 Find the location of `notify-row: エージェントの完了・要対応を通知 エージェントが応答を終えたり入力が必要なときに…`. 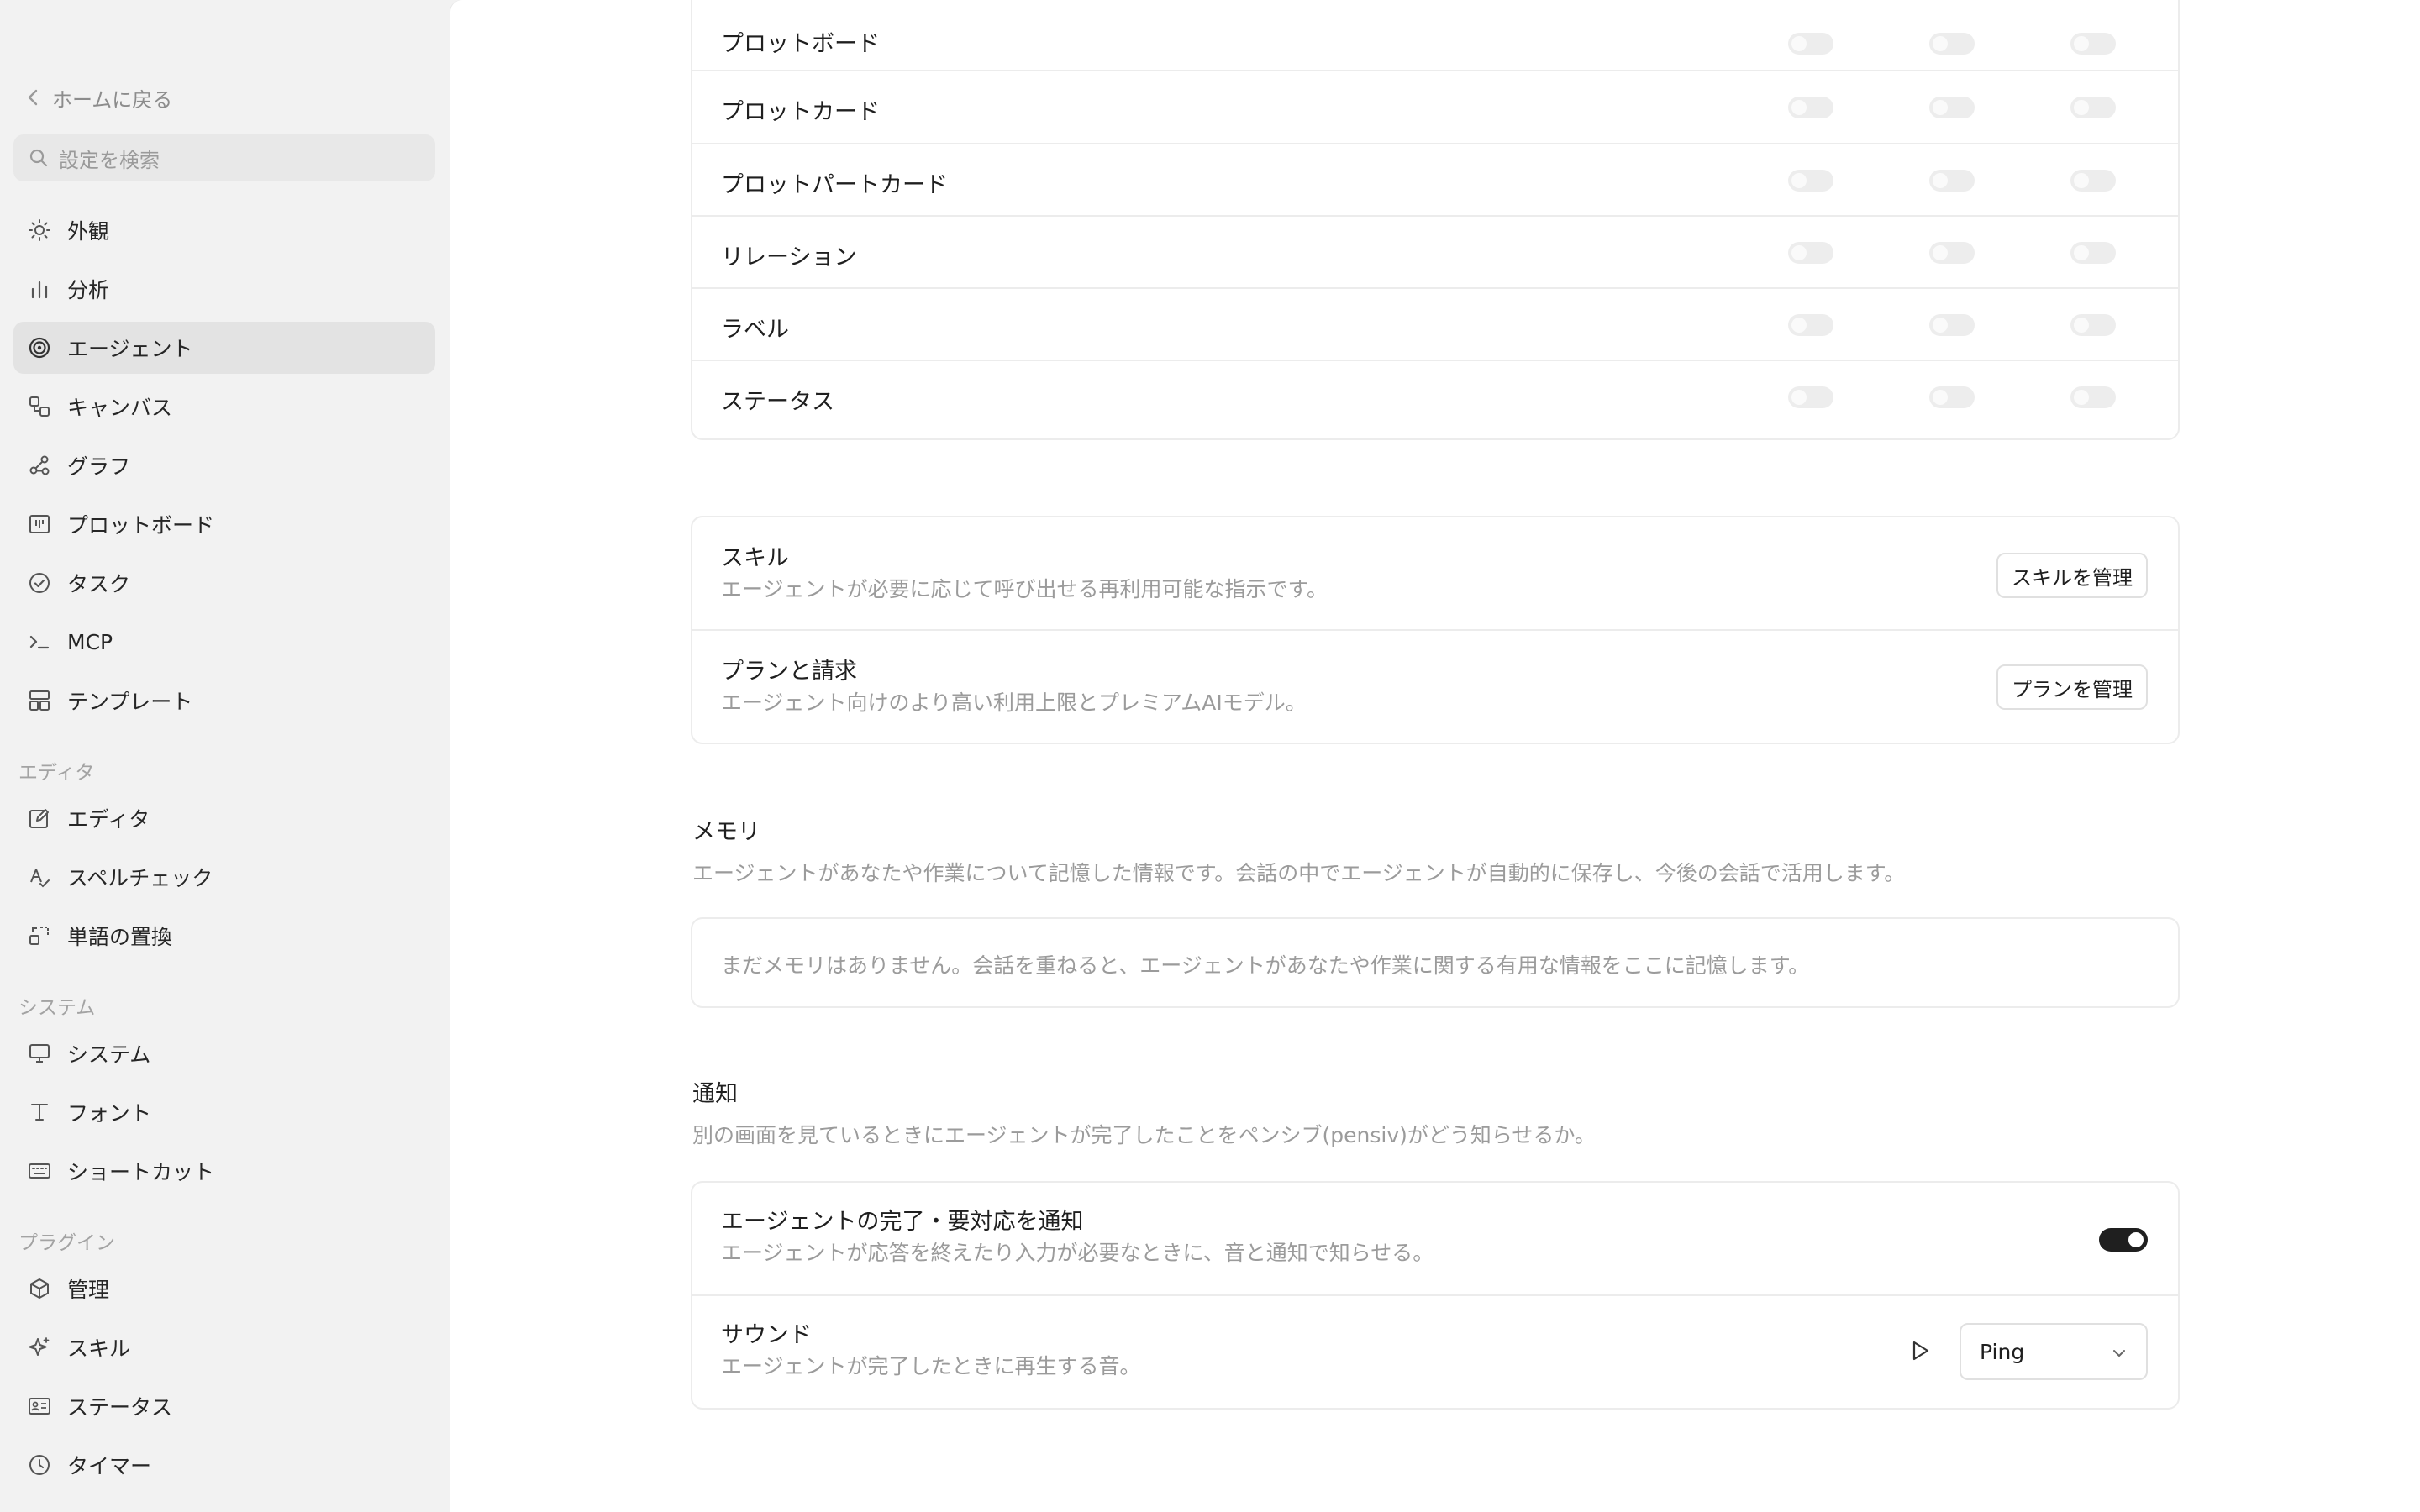

notify-row: エージェントの完了・要対応を通知 エージェントが応答を終えたり入力が必要なときに… is located at coordinates (1435, 1239).